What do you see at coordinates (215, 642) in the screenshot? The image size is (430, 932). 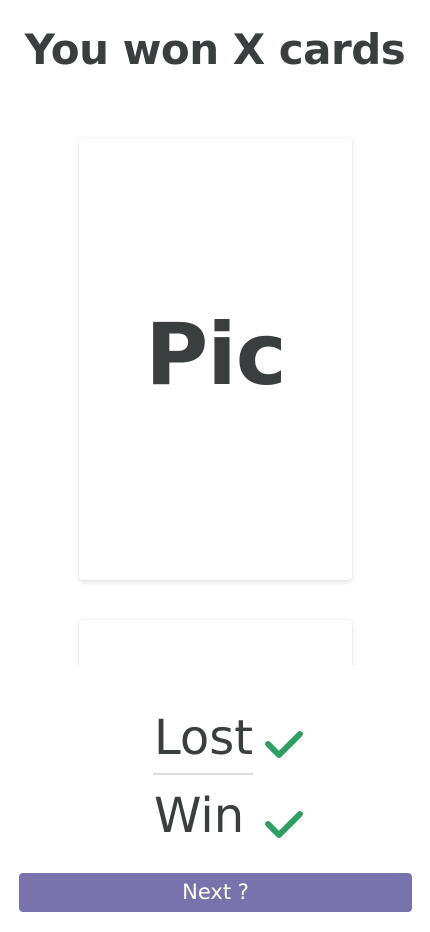 I see `card-next-partial` at bounding box center [215, 642].